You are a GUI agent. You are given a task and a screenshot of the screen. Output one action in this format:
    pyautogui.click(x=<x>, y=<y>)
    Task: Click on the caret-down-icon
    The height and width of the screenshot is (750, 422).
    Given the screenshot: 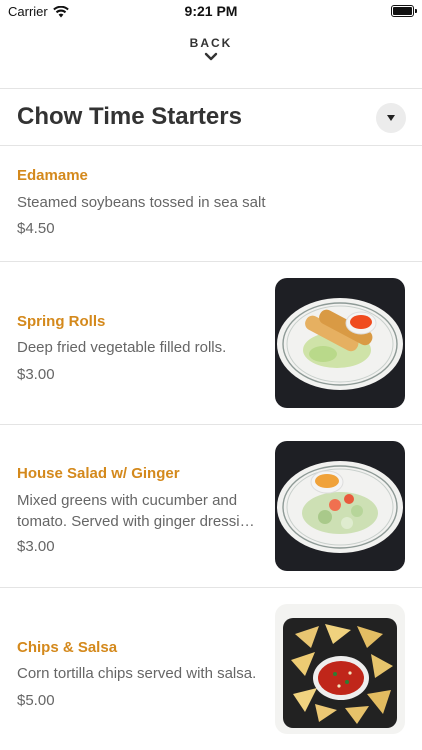 What is the action you would take?
    pyautogui.click(x=391, y=118)
    